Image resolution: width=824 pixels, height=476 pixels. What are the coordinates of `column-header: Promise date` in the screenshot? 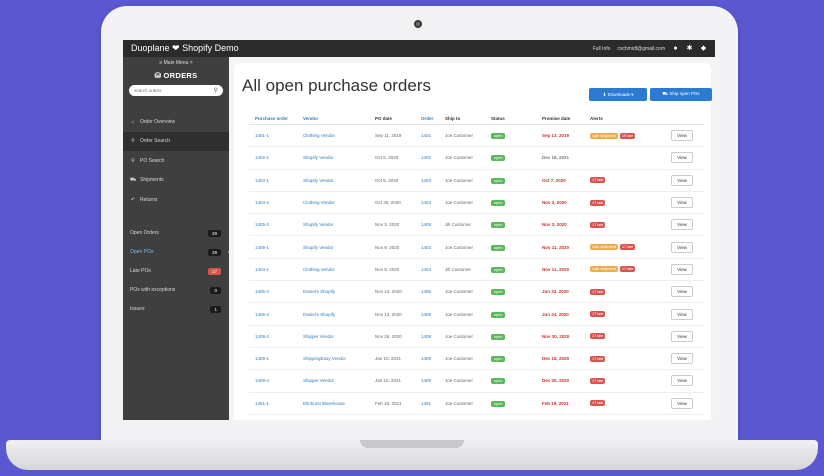 It's located at (566, 118).